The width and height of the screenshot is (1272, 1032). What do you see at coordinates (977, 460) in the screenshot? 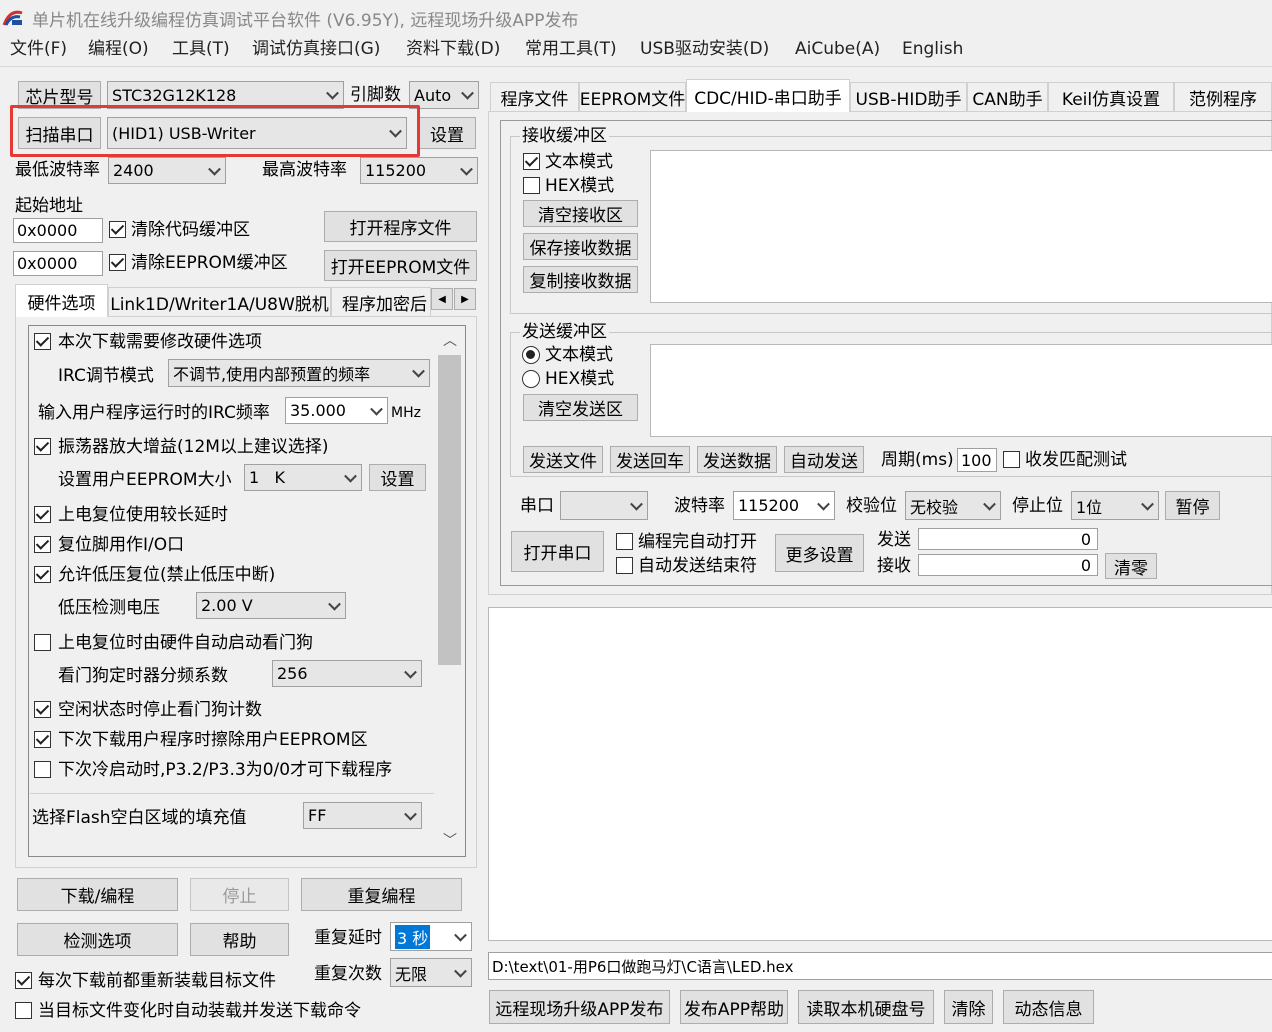
I see `period-input: 100` at bounding box center [977, 460].